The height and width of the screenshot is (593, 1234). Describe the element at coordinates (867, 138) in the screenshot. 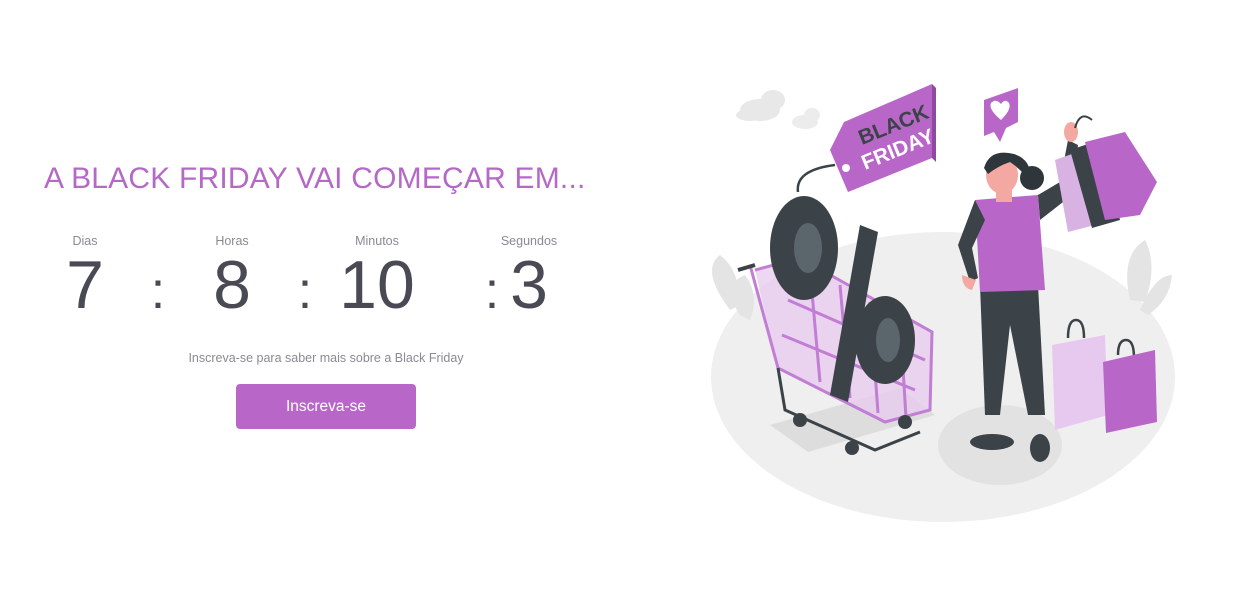

I see `black-friday-tag: BLACK FRIDAY` at that location.